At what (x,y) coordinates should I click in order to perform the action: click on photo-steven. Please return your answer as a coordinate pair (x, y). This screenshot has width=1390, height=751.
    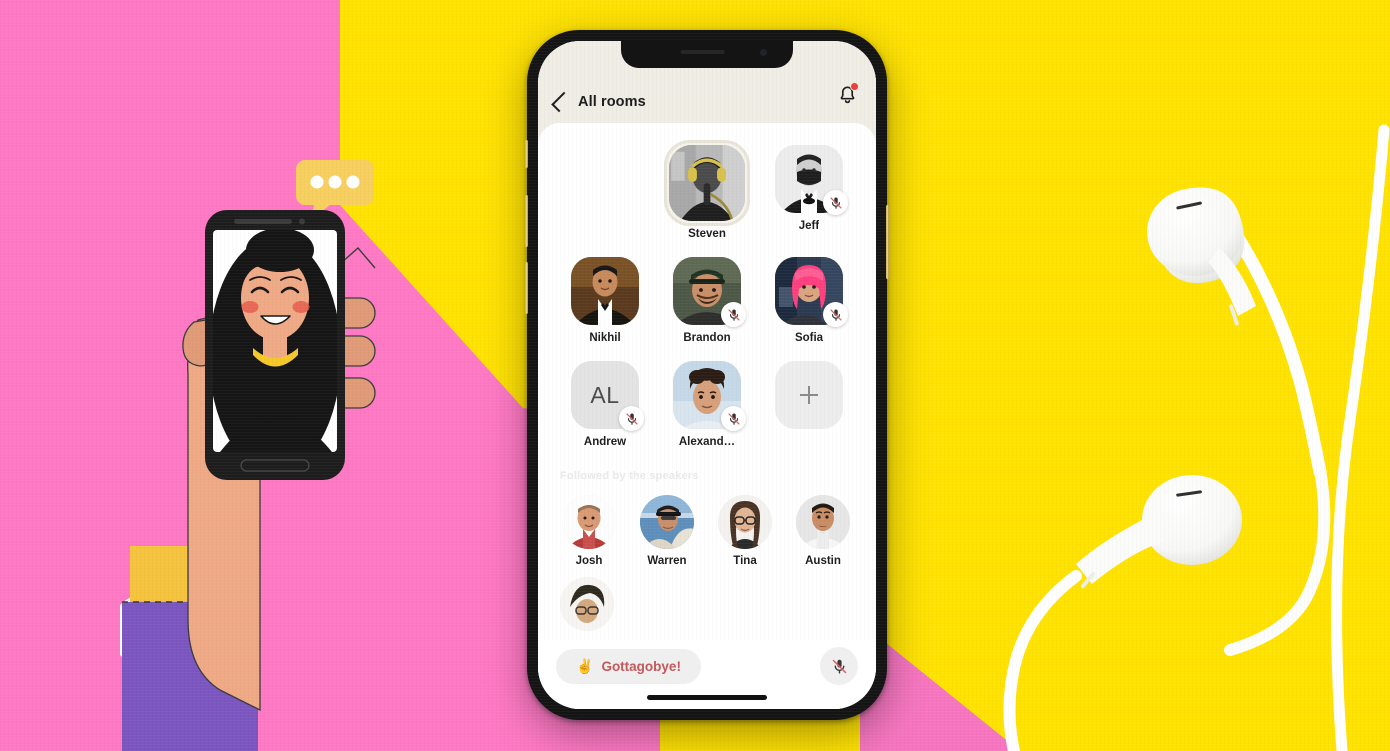
    Looking at the image, I should click on (707, 183).